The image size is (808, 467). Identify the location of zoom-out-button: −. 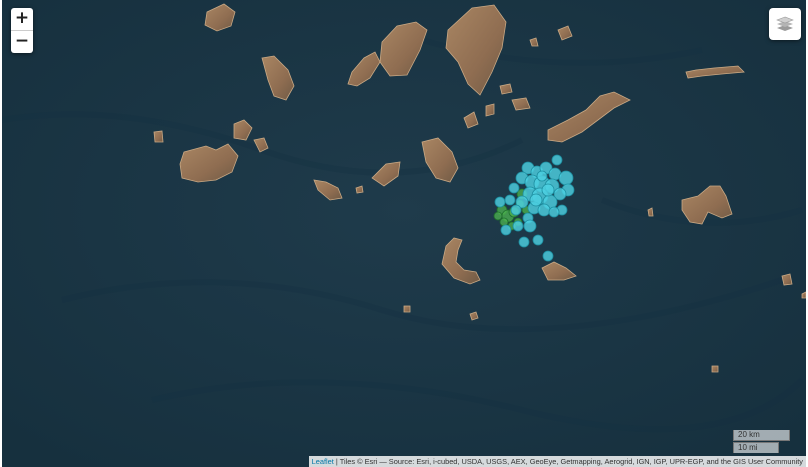
(22, 41).